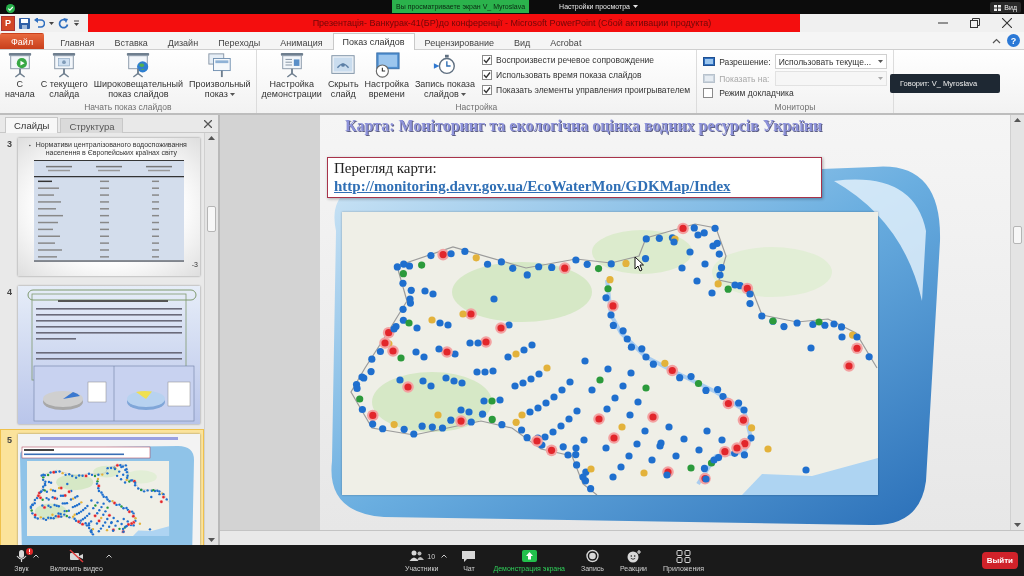 This screenshot has height=576, width=1024. I want to click on app-logo: P, so click(8, 23).